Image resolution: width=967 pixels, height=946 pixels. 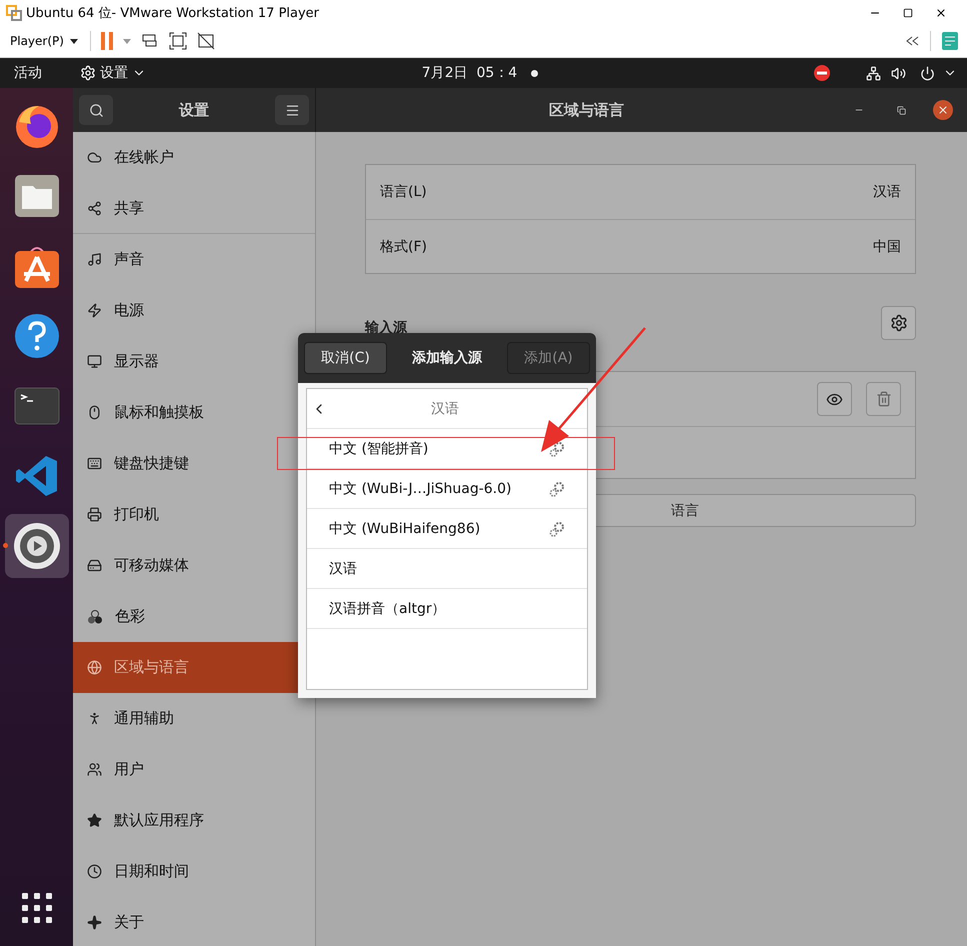 I want to click on input-source-label: 汉语, so click(x=343, y=569).